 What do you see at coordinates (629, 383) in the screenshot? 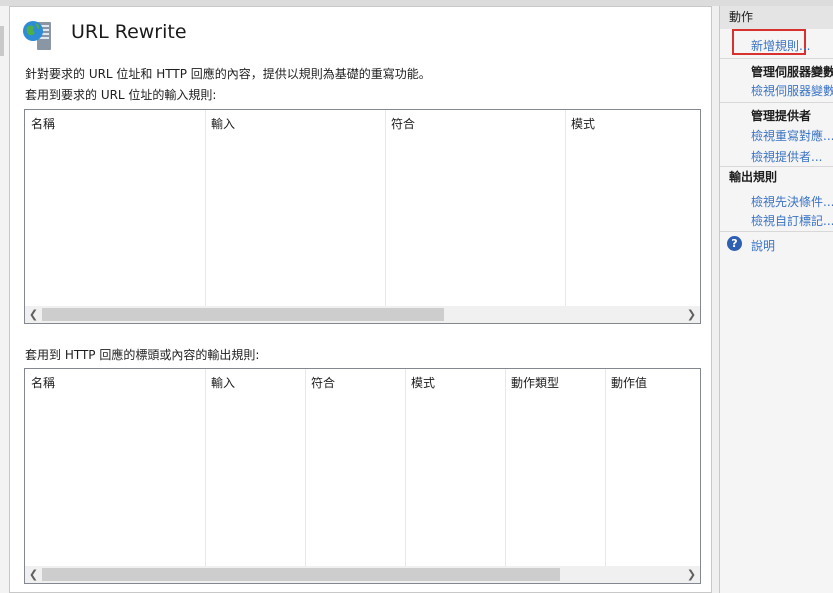
I see `column-header: 動作值` at bounding box center [629, 383].